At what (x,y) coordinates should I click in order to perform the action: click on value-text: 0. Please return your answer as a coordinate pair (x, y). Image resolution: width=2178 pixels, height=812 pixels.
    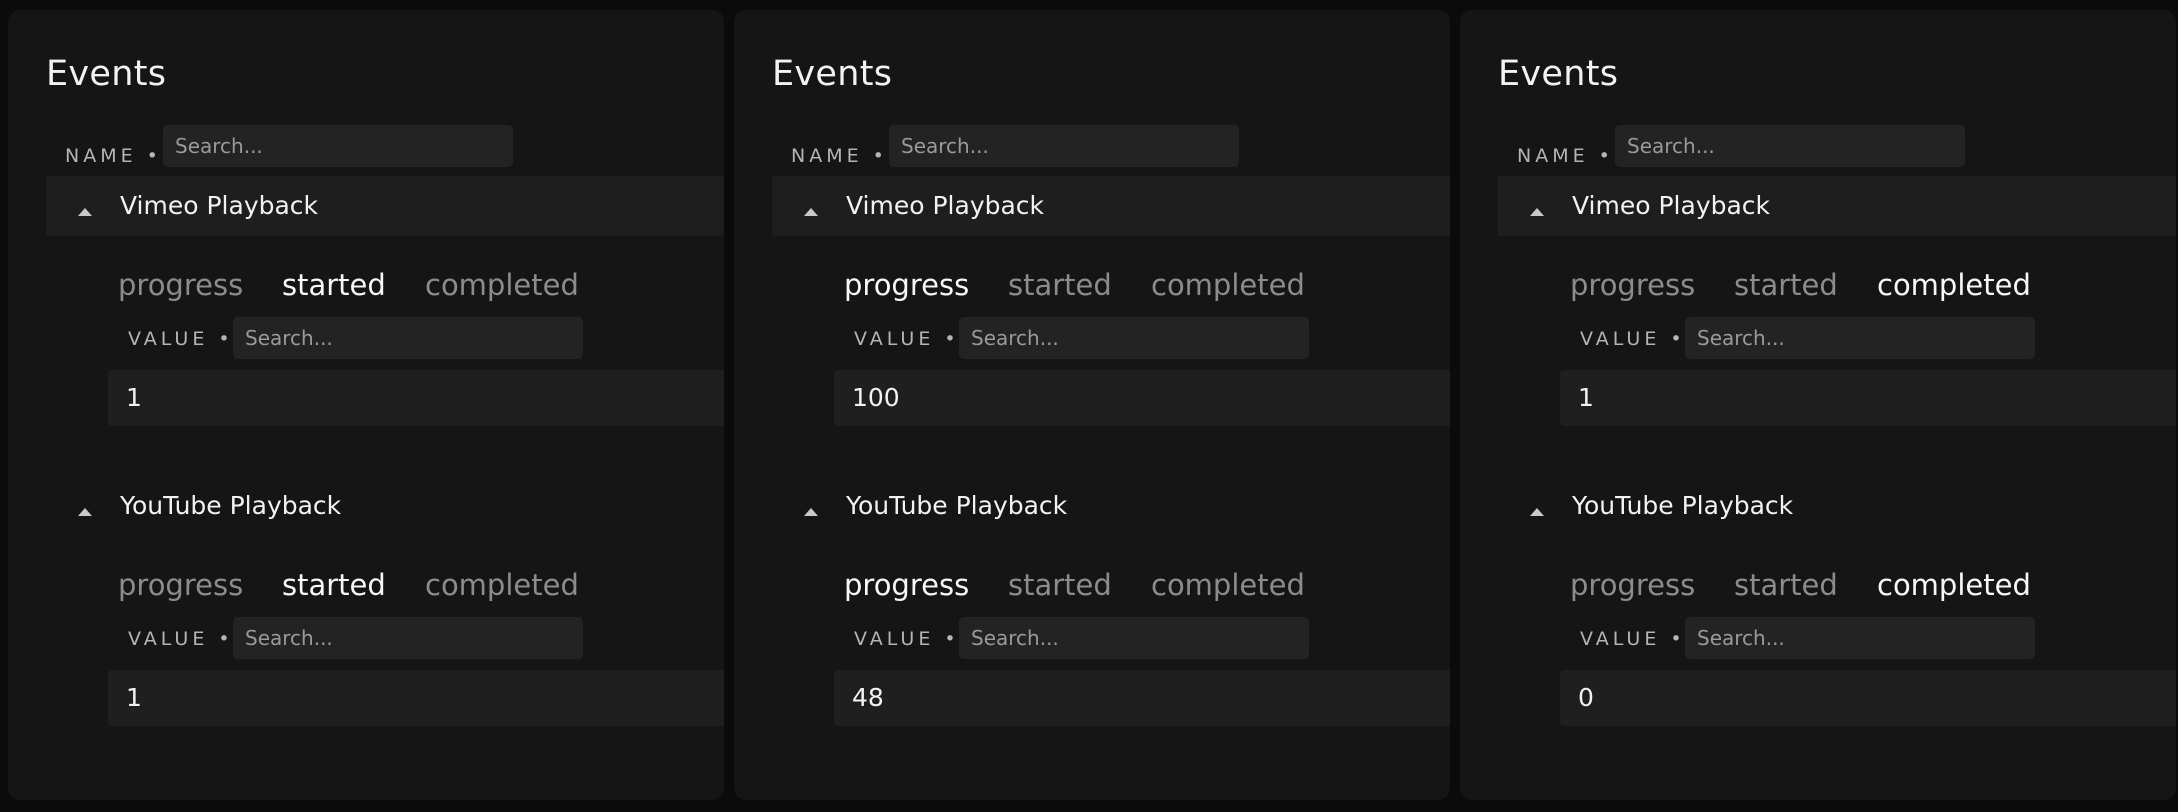
    Looking at the image, I should click on (1586, 697).